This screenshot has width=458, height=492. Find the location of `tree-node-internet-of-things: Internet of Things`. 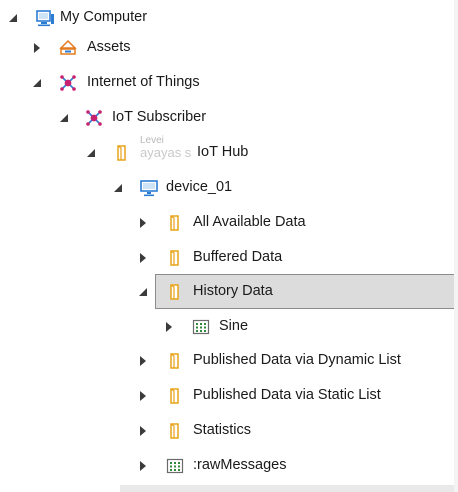

tree-node-internet-of-things: Internet of Things is located at coordinates (229, 82).